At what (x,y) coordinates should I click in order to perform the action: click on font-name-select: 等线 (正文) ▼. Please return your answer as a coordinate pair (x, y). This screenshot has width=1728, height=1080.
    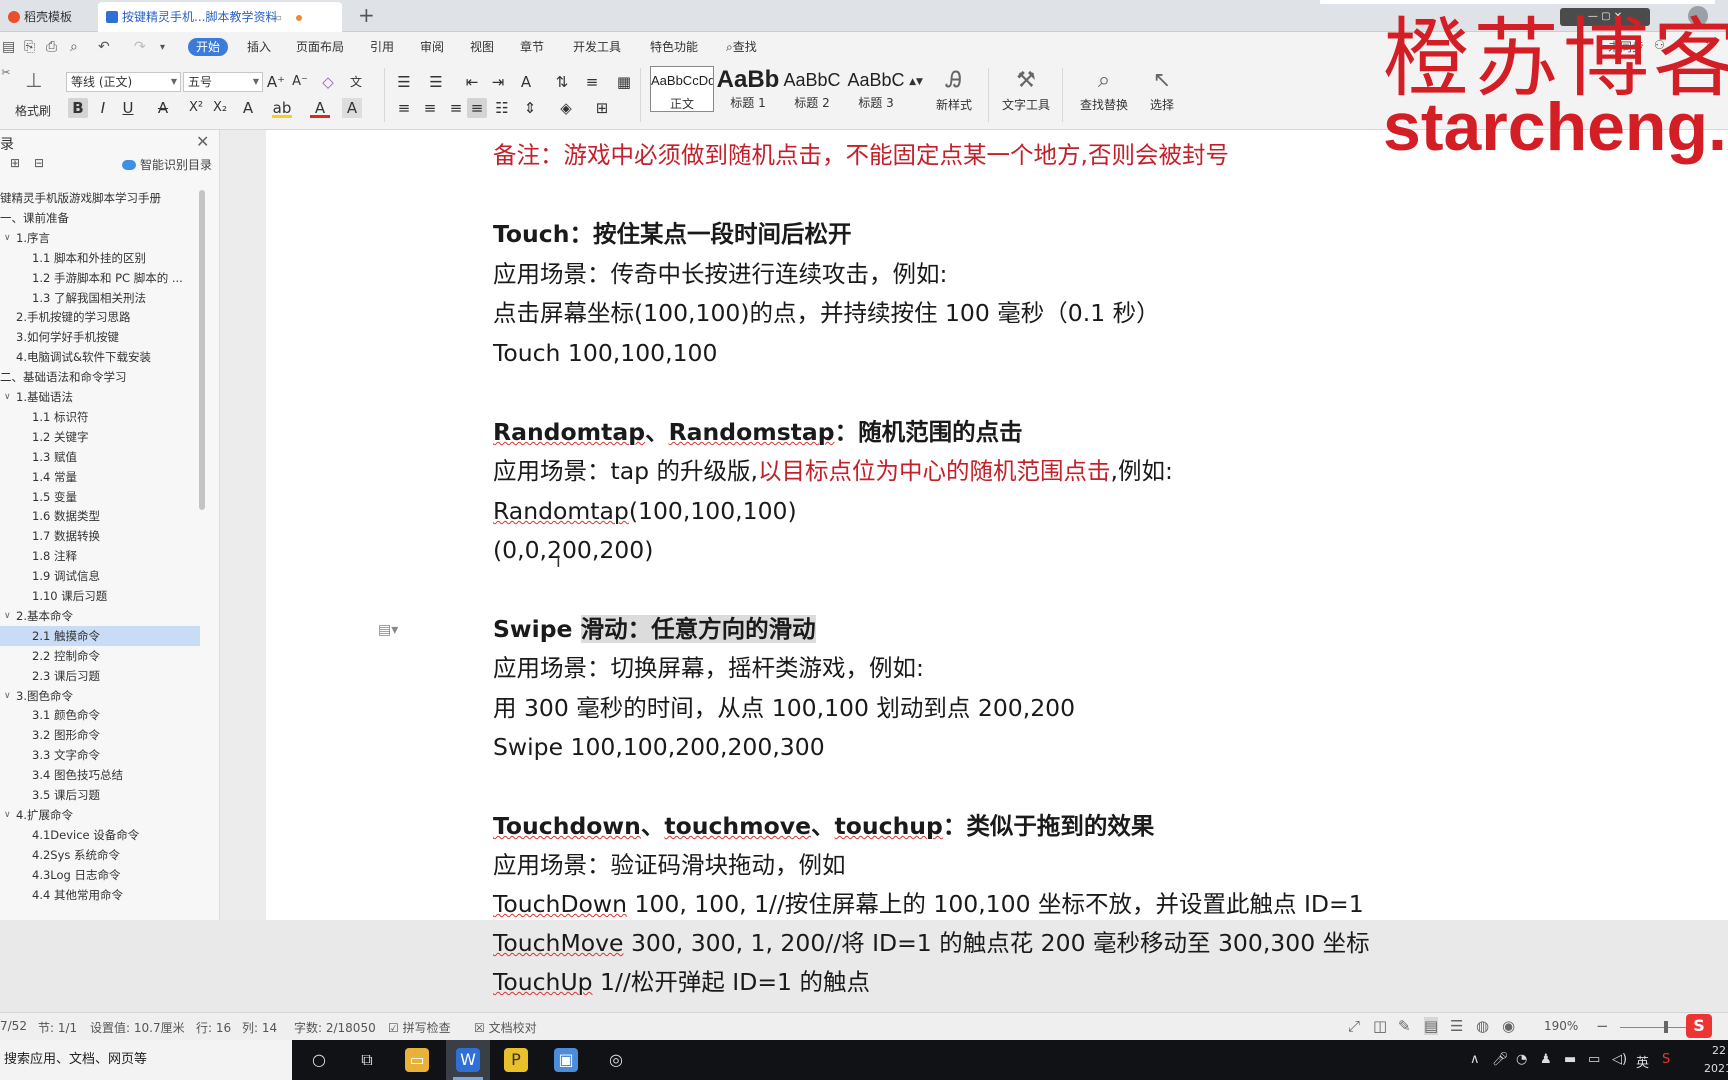
    Looking at the image, I should click on (123, 82).